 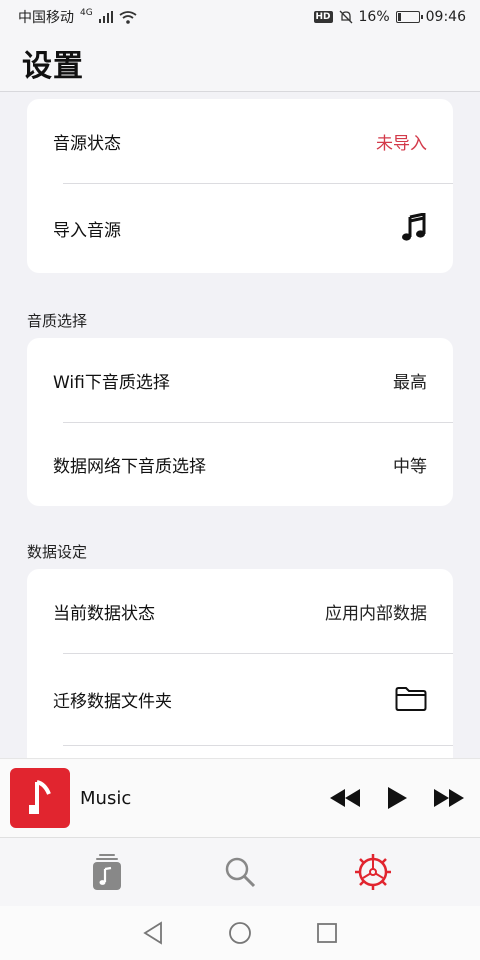 I want to click on album-art, so click(x=40, y=798).